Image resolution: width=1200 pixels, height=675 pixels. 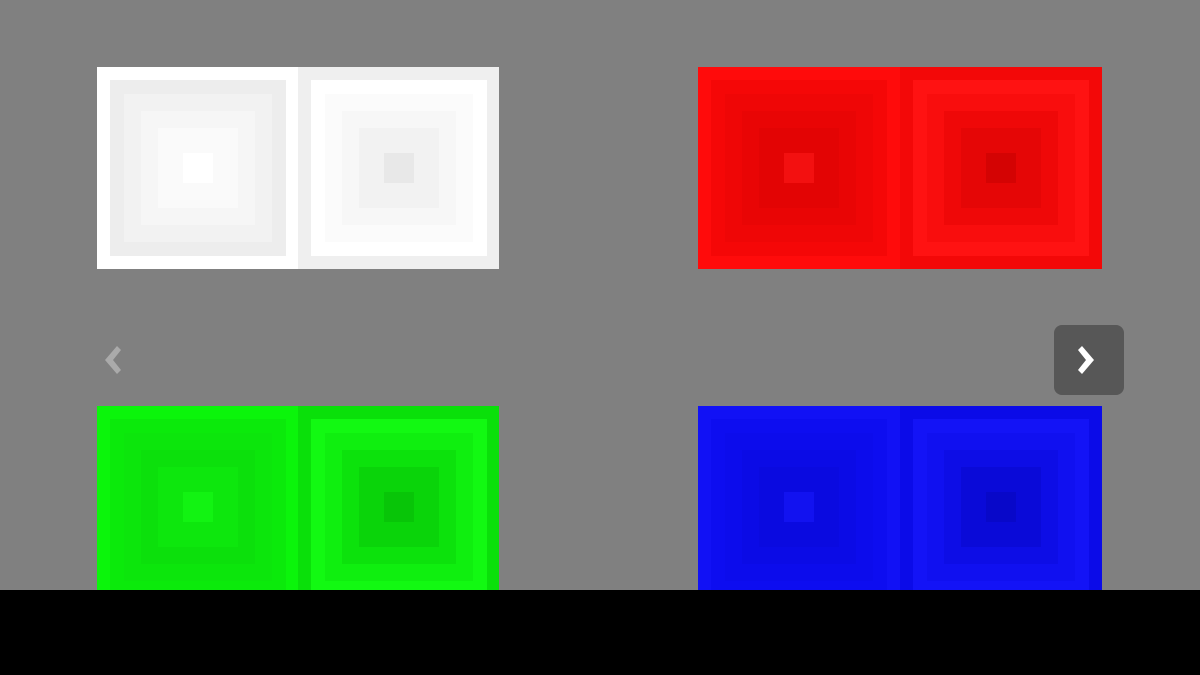 I want to click on bottom-toolbar: Contrast and brightness, so click(x=600, y=632).